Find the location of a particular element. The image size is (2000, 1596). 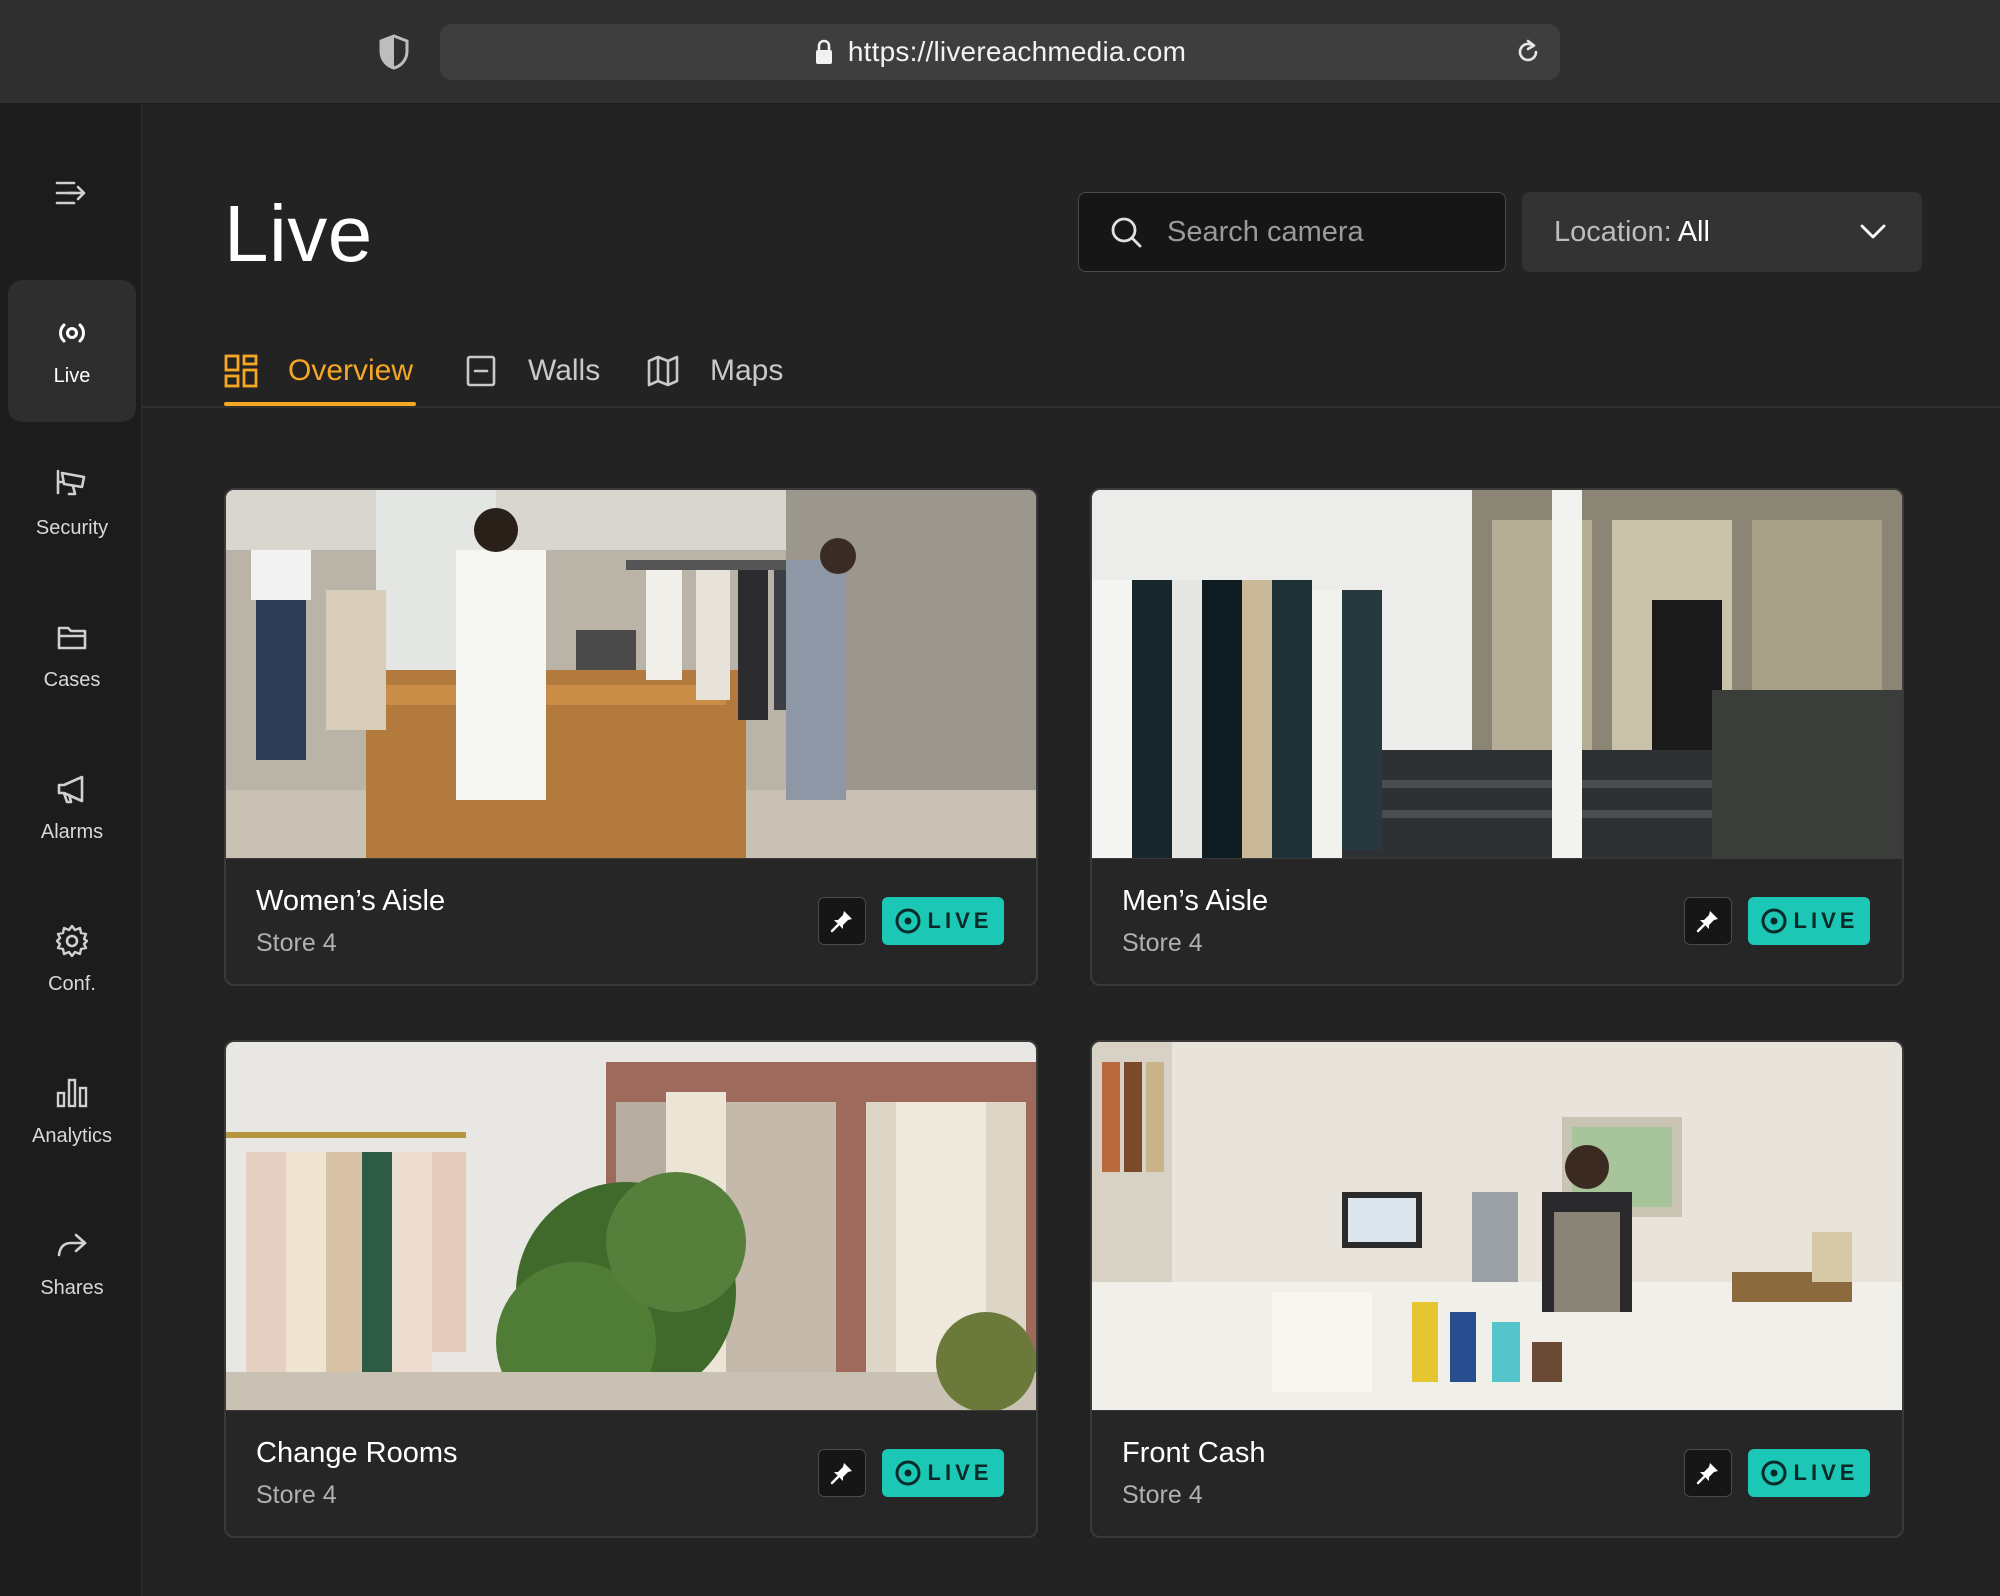

camera-name: Women’s Aisle is located at coordinates (351, 901).